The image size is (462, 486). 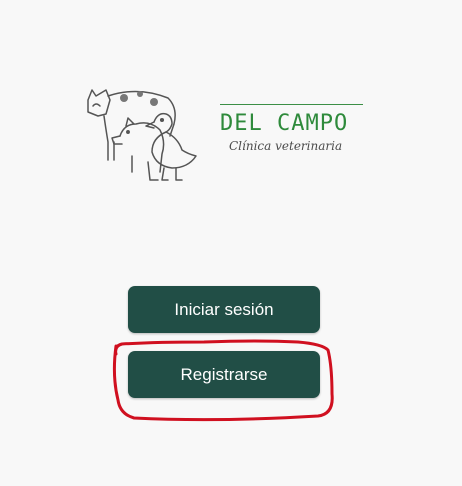 I want to click on register-button: Registrarse, so click(x=224, y=374).